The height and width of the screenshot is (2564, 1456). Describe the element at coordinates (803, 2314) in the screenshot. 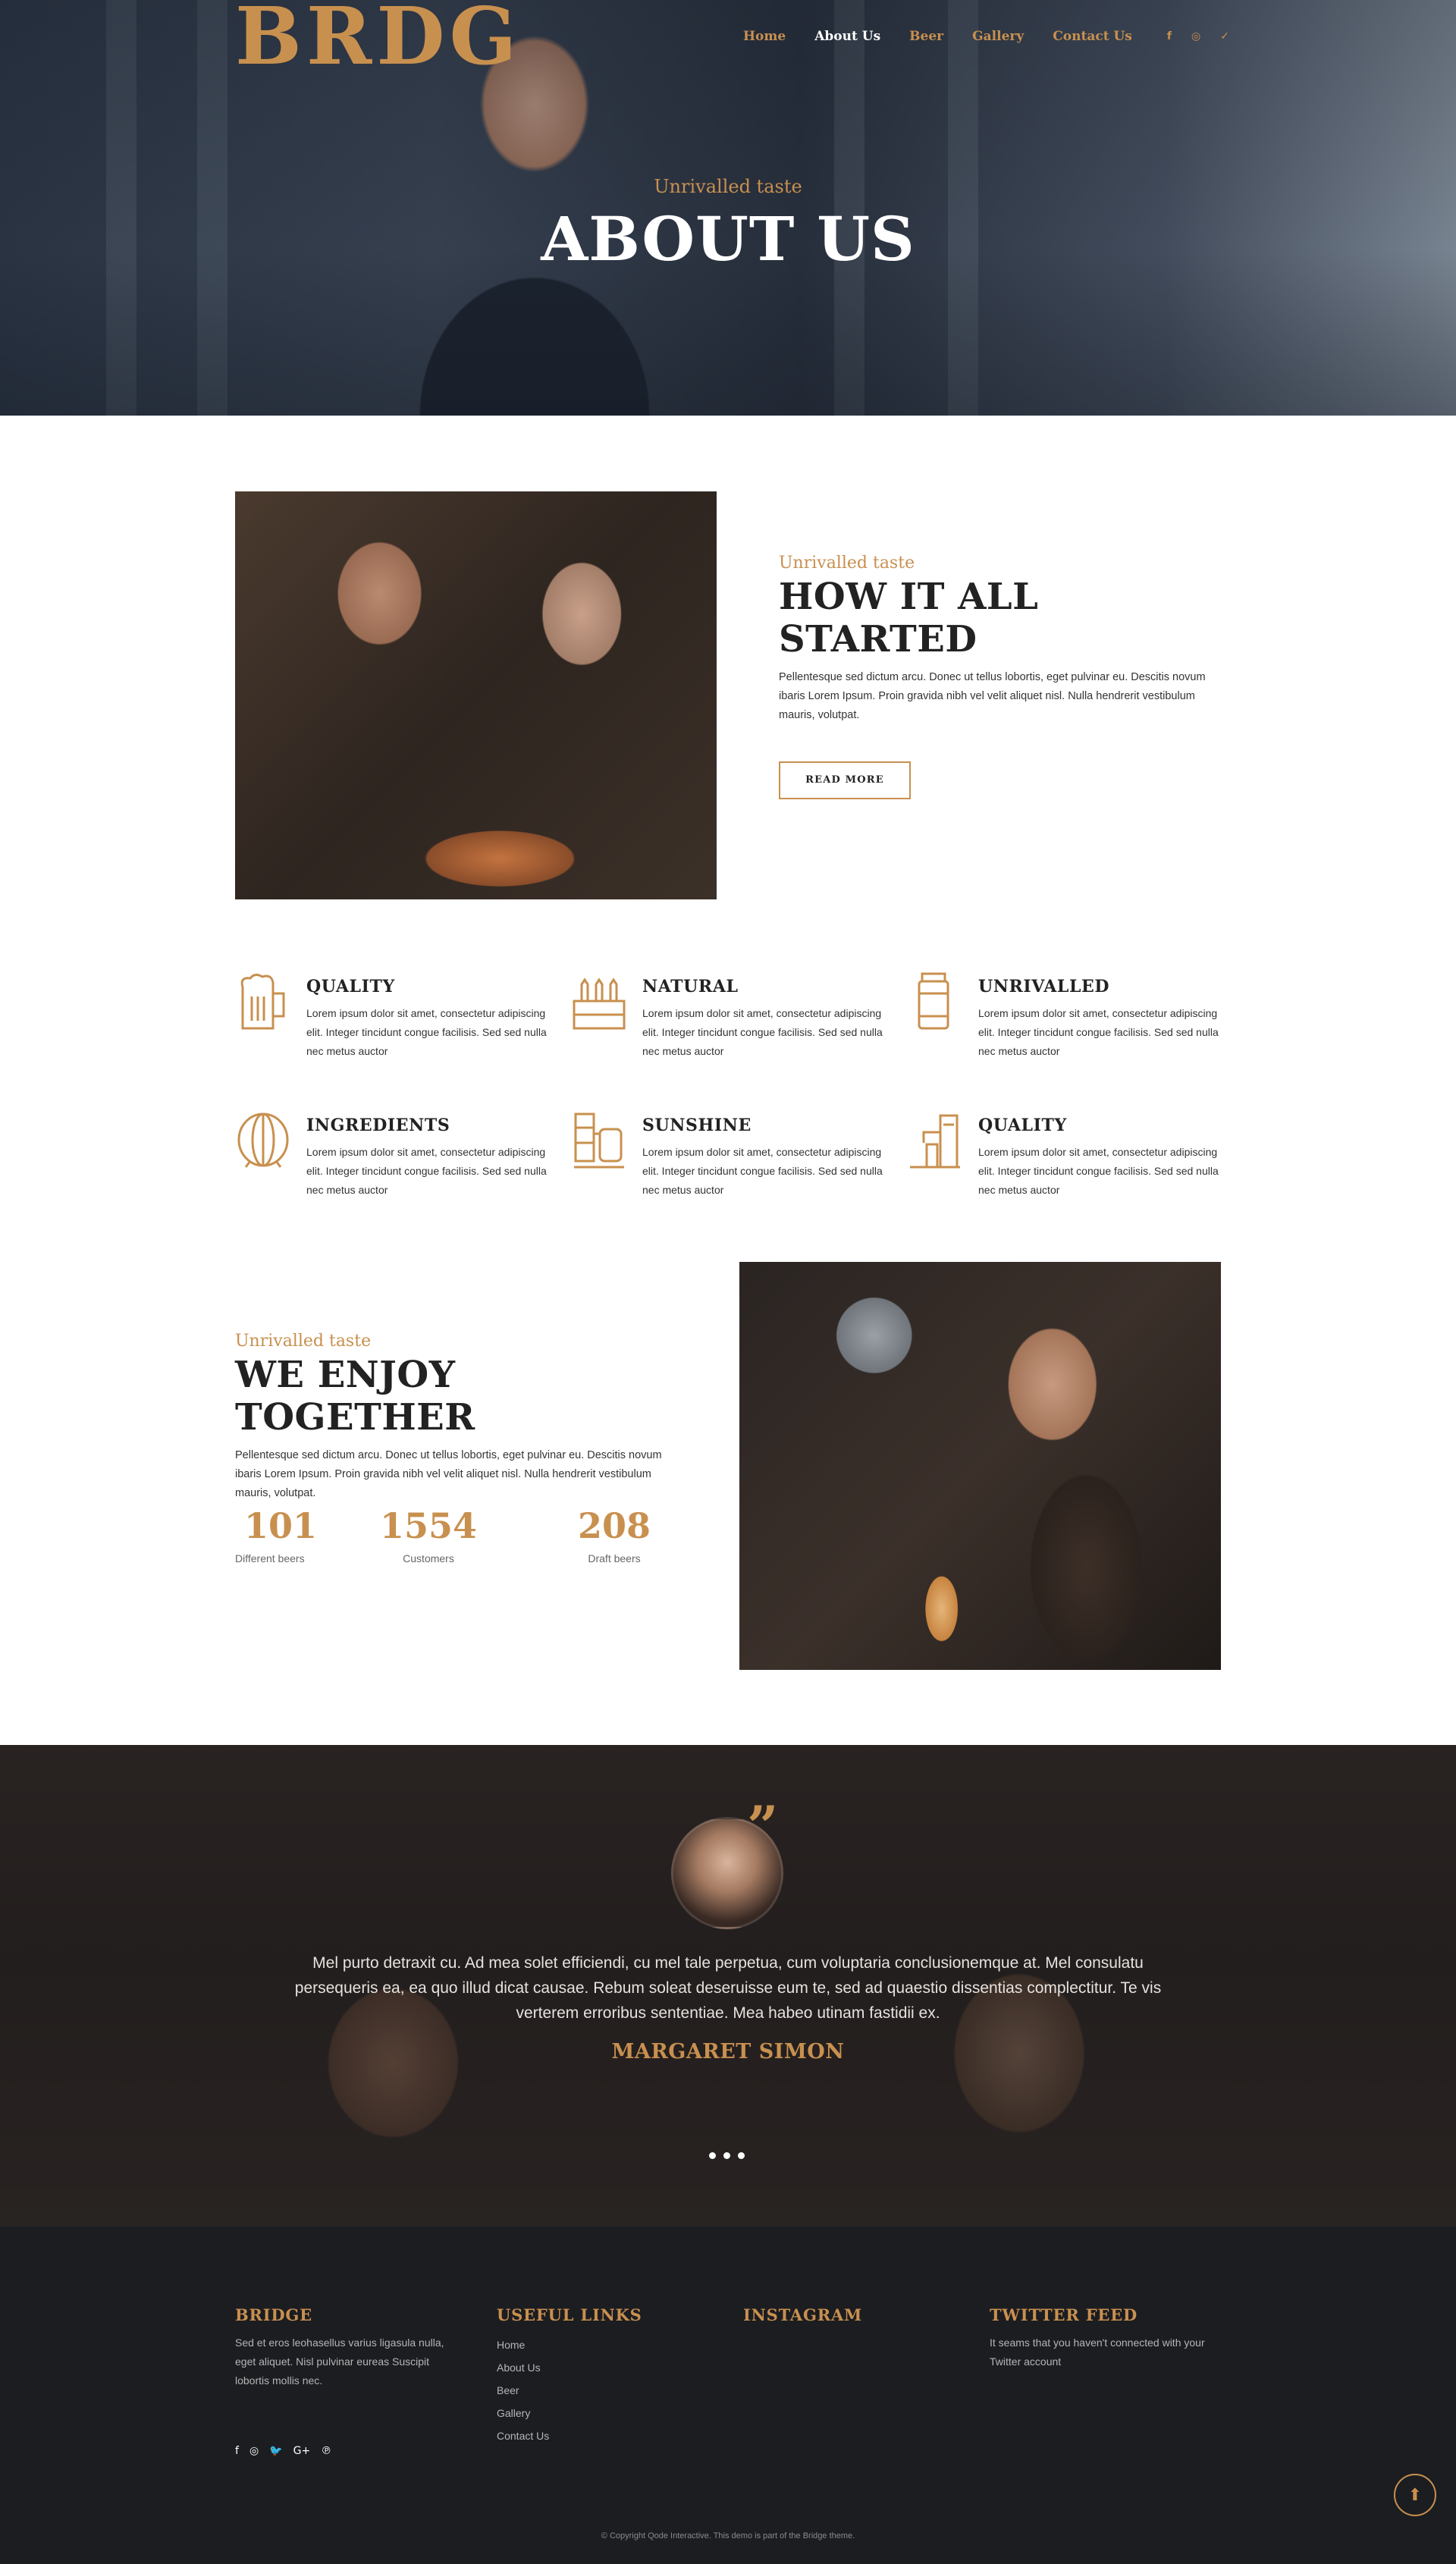

I see `footer-heading: INSTAGRAM` at that location.